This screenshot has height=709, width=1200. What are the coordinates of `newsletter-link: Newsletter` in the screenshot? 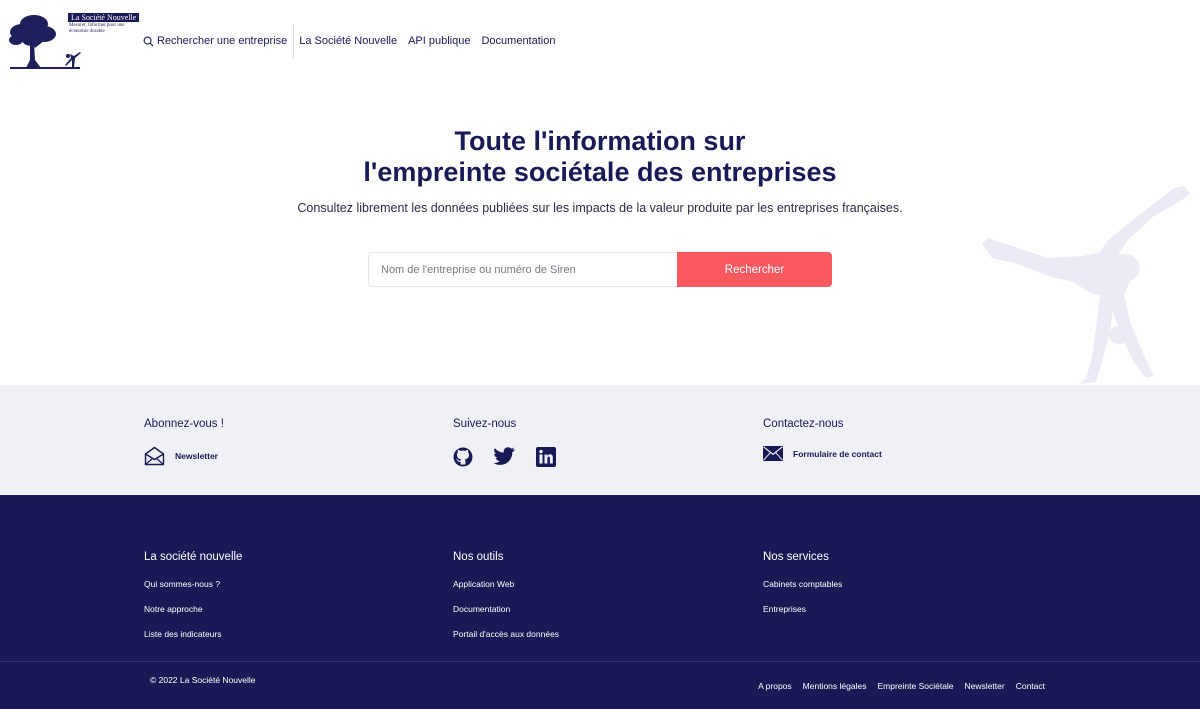 It's located at (181, 456).